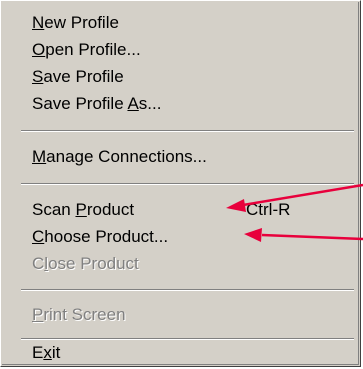 This screenshot has width=363, height=369. Describe the element at coordinates (78, 78) in the screenshot. I see `menu-item-save-profile: Save Profile` at that location.